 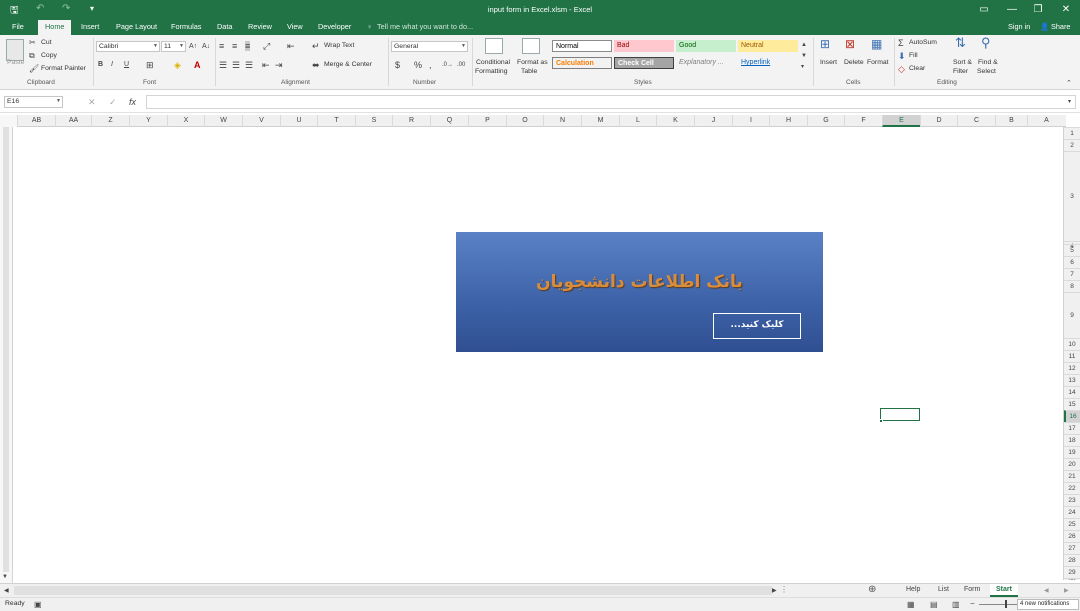 What do you see at coordinates (972, 590) in the screenshot?
I see `sheet-tab-form: Form` at bounding box center [972, 590].